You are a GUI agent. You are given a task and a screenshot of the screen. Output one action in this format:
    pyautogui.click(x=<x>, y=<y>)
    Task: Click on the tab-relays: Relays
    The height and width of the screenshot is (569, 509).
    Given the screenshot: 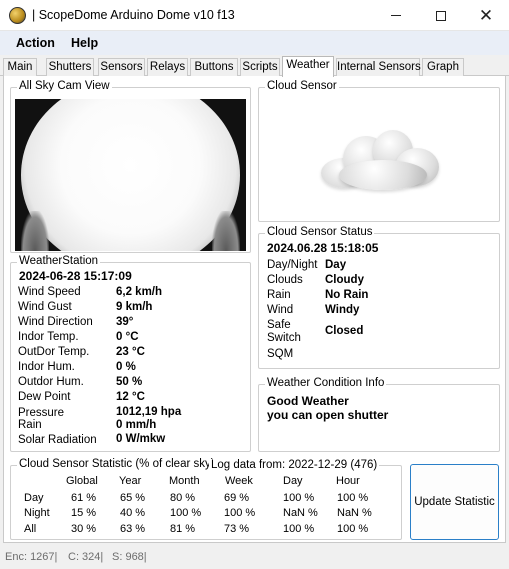 What is the action you would take?
    pyautogui.click(x=167, y=67)
    